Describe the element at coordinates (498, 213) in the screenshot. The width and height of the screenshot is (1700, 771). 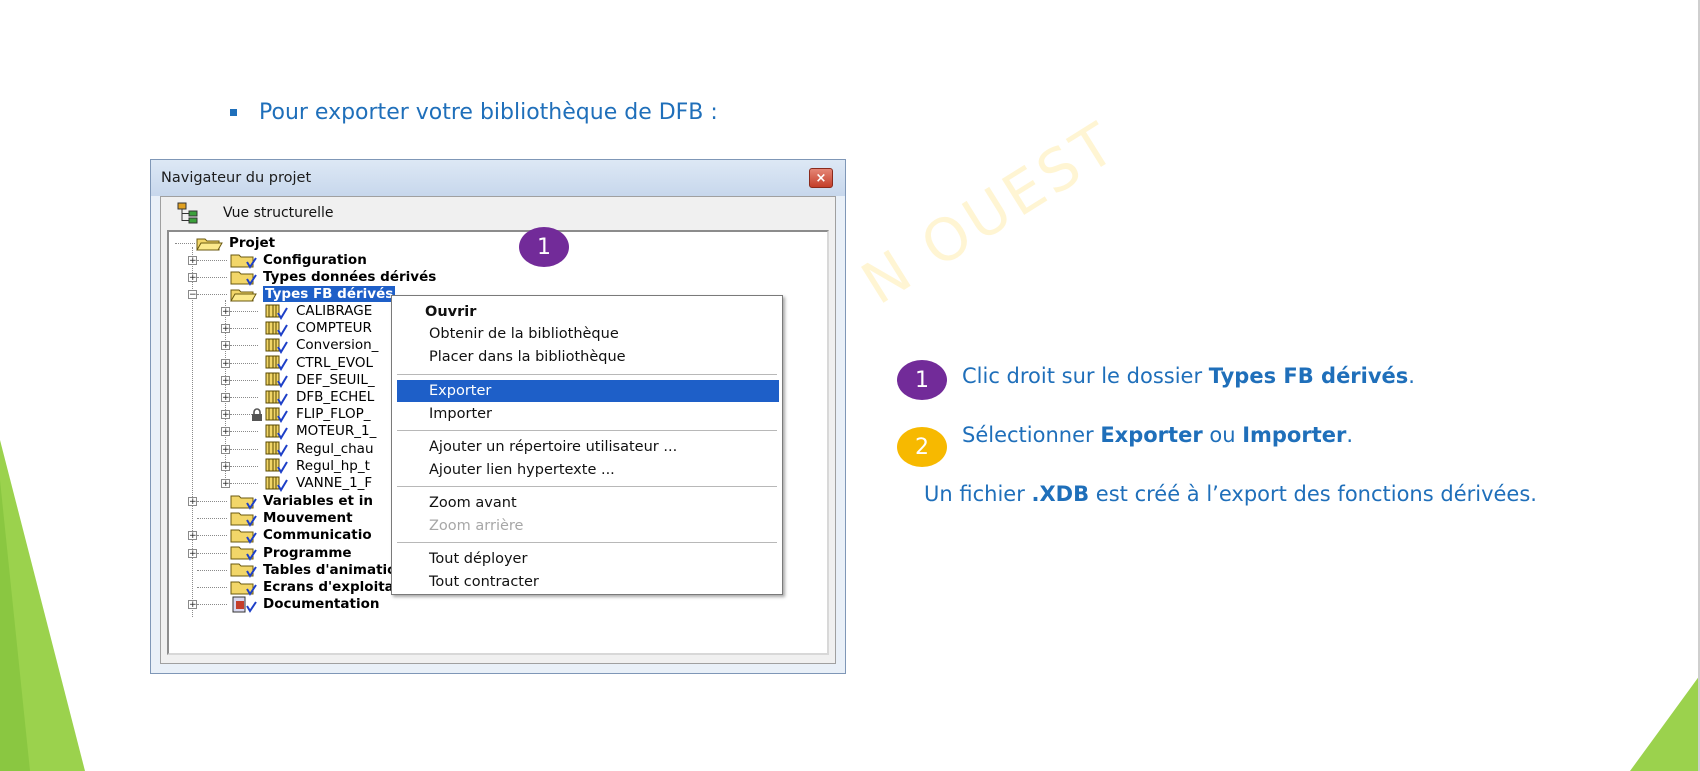
I see `view-tab: Vue structurelle` at that location.